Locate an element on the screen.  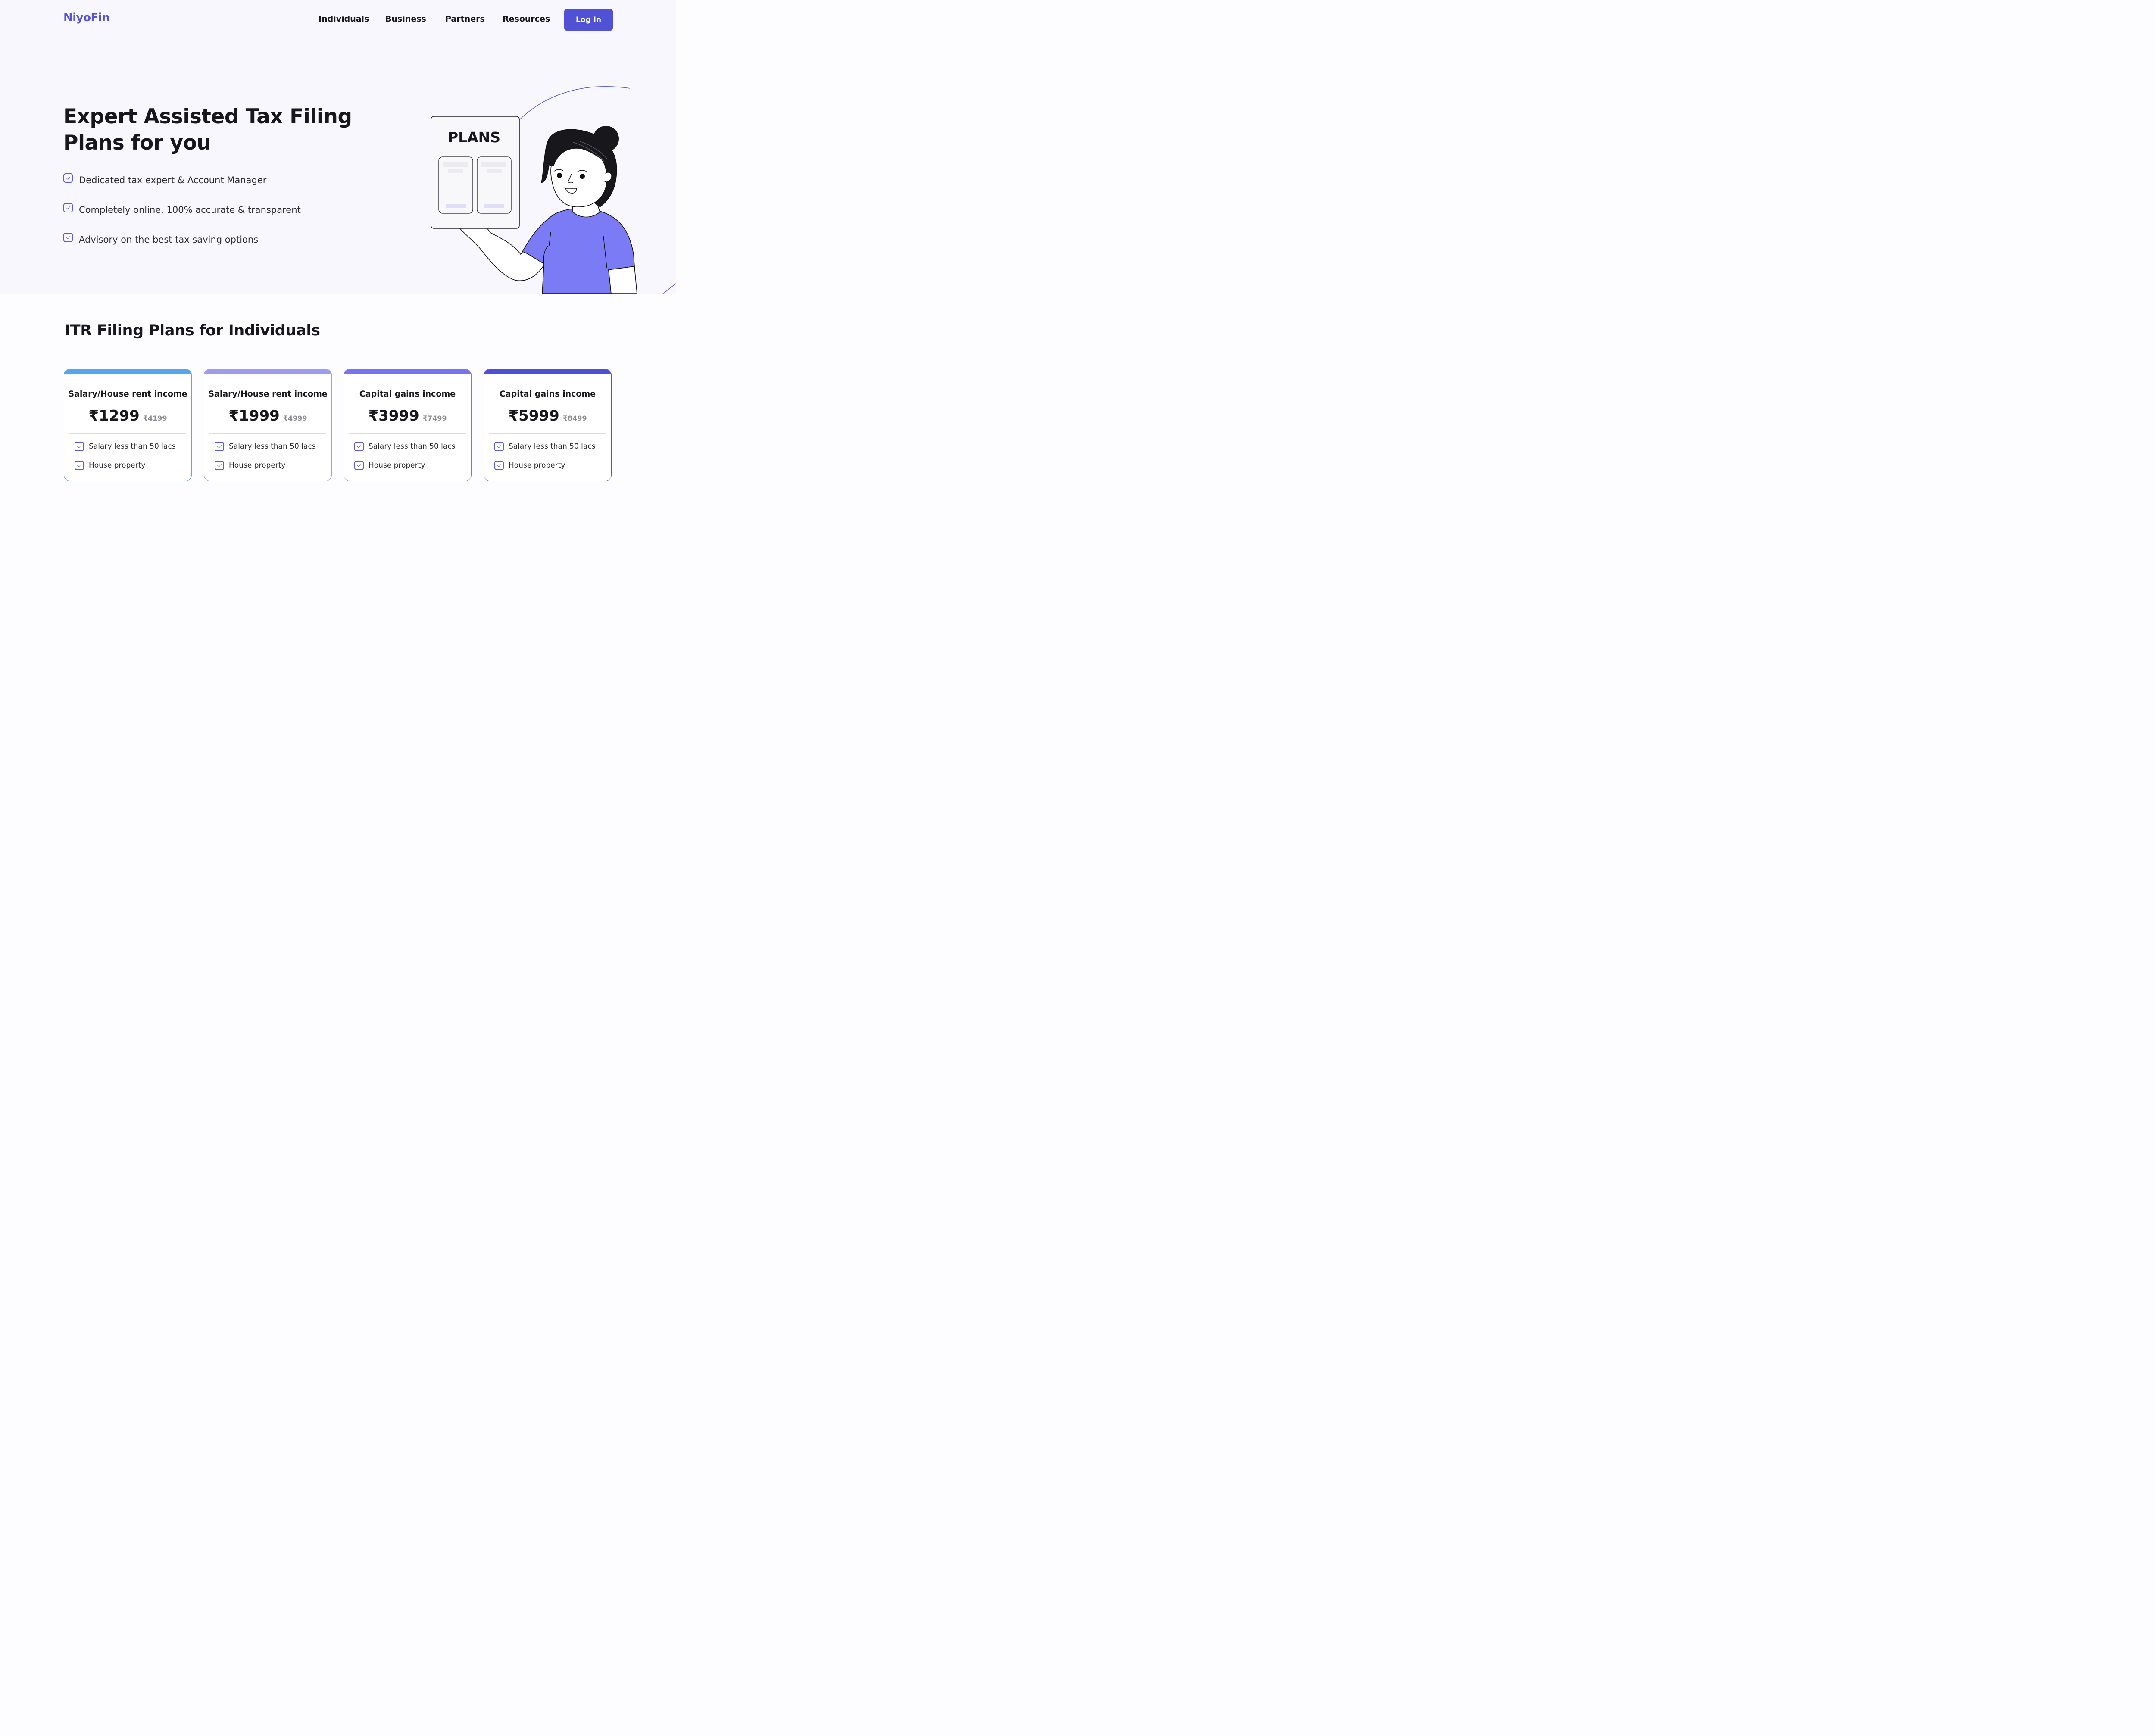
right-arm is located at coordinates (622, 280).